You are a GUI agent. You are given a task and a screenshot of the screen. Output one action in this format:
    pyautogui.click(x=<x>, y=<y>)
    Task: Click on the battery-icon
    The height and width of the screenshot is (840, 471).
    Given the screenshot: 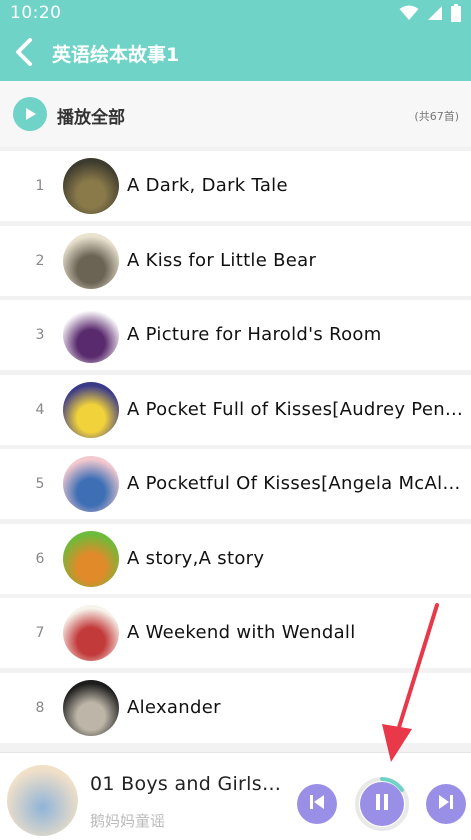 What is the action you would take?
    pyautogui.click(x=456, y=15)
    